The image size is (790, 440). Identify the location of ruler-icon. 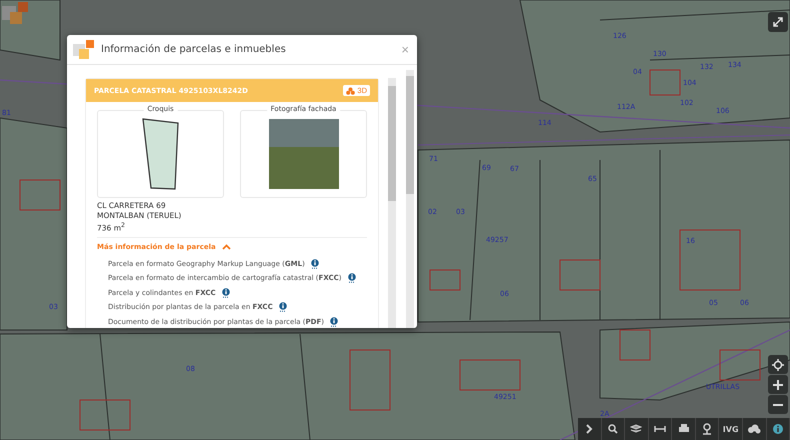
(660, 429).